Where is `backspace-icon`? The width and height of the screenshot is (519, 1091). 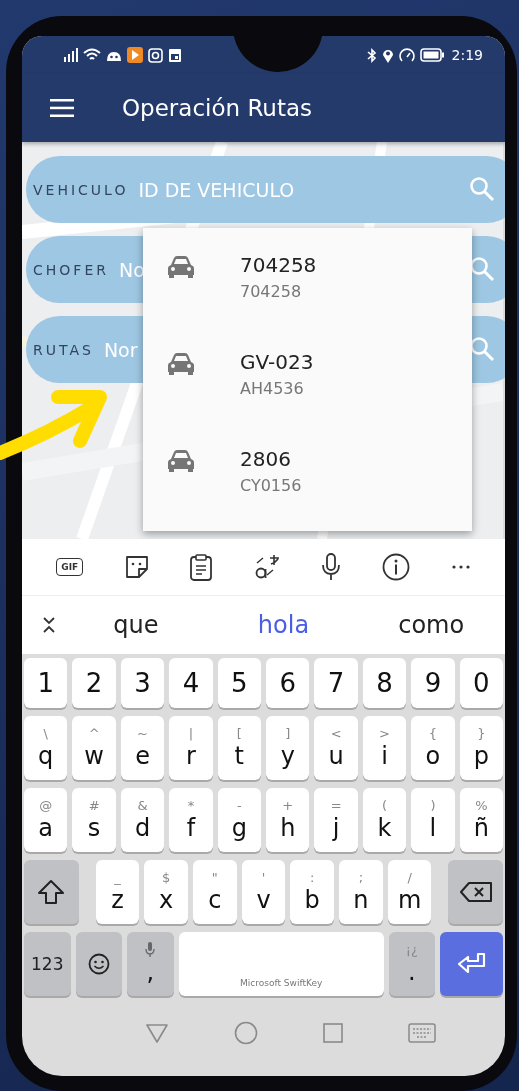
backspace-icon is located at coordinates (475, 892).